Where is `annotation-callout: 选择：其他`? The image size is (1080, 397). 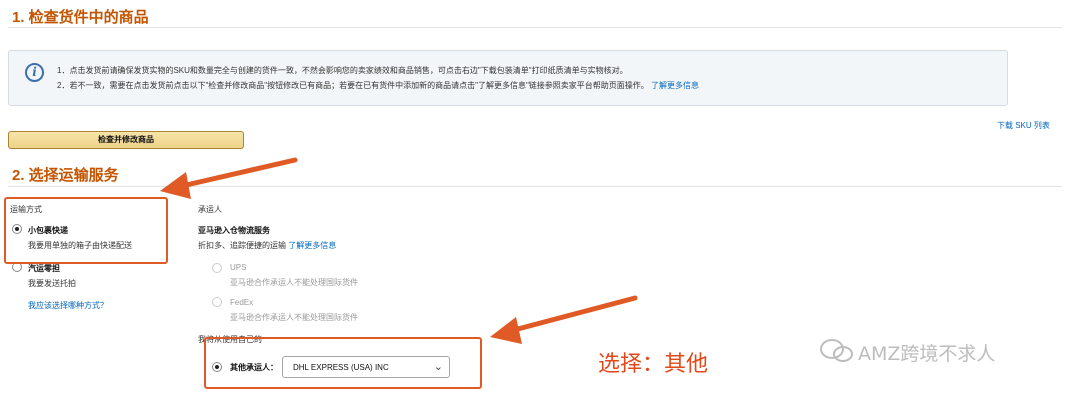 annotation-callout: 选择：其他 is located at coordinates (653, 364).